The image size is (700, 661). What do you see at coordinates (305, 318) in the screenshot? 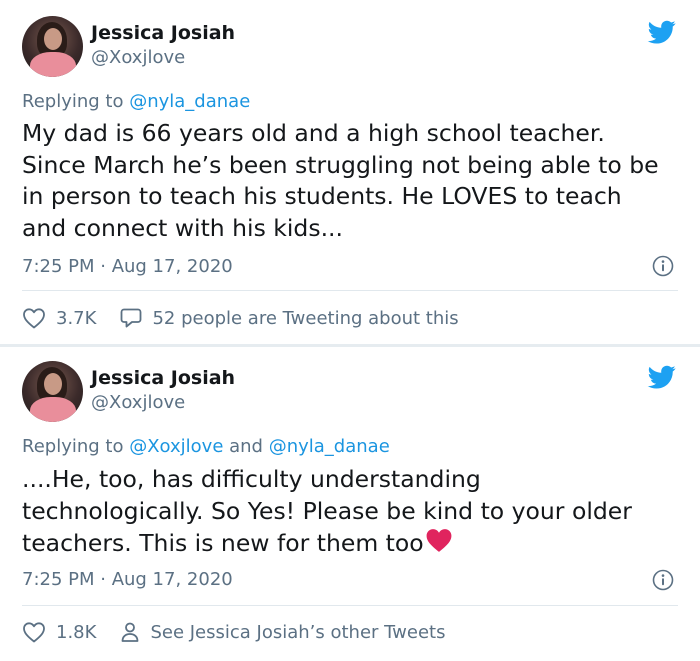
I see `tweeting-about-label: 52 people are Tweeting about this` at bounding box center [305, 318].